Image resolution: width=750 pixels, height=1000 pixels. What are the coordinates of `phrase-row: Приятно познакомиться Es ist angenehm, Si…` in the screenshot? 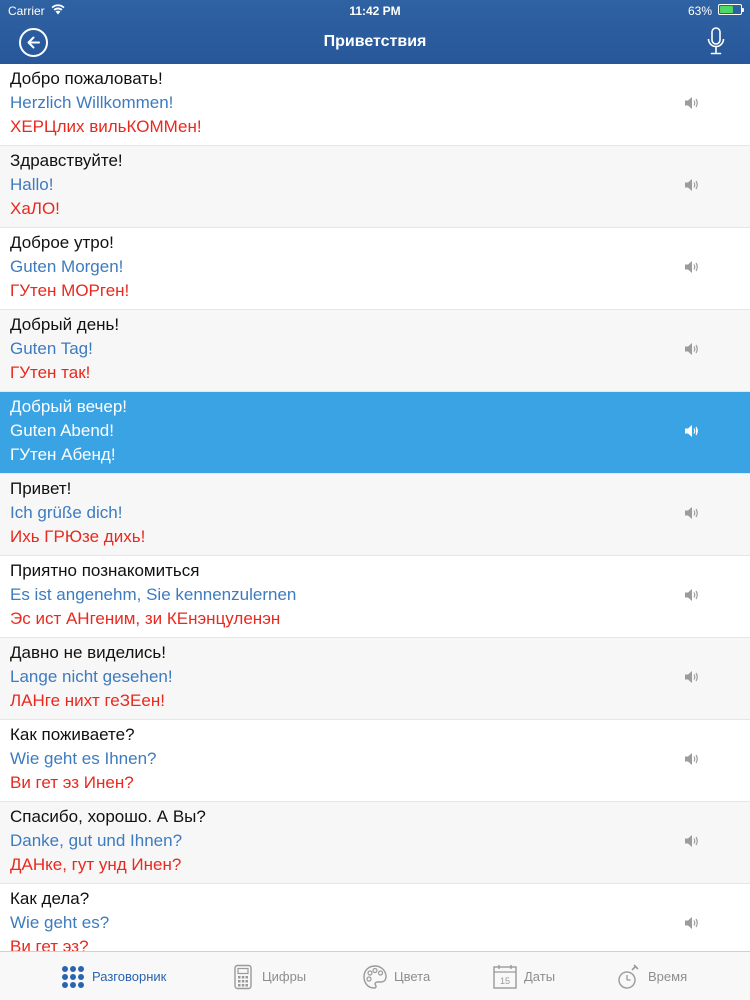 It's located at (375, 597).